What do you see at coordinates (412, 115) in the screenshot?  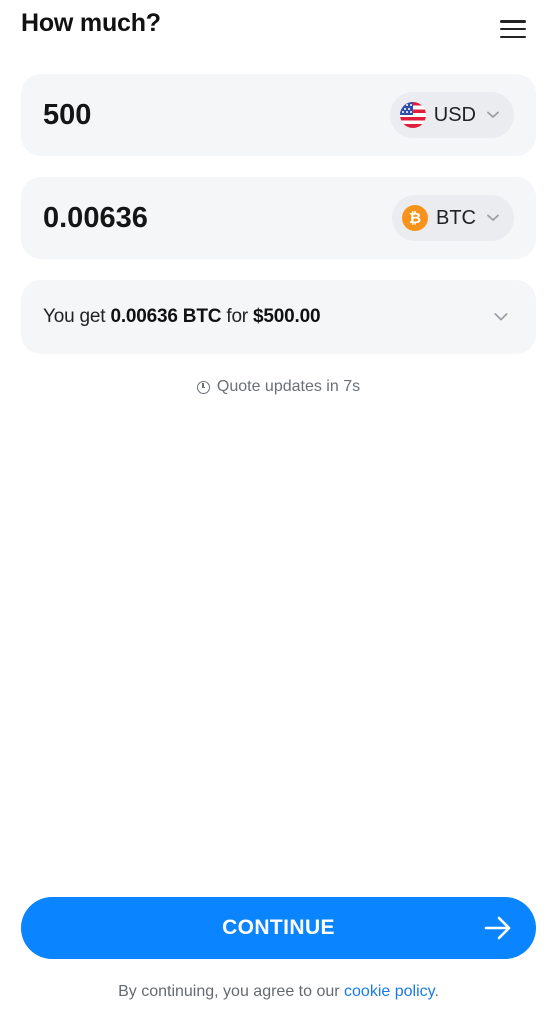 I see `us-flag-icon` at bounding box center [412, 115].